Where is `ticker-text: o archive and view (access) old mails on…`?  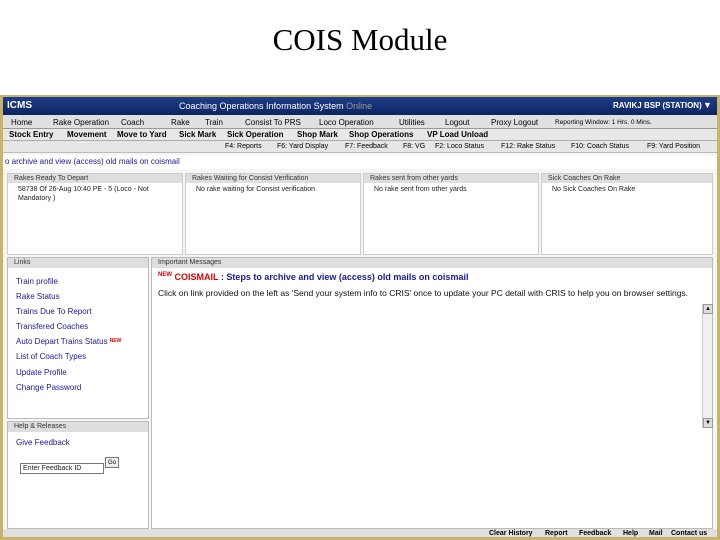 ticker-text: o archive and view (access) old mails on… is located at coordinates (92, 161).